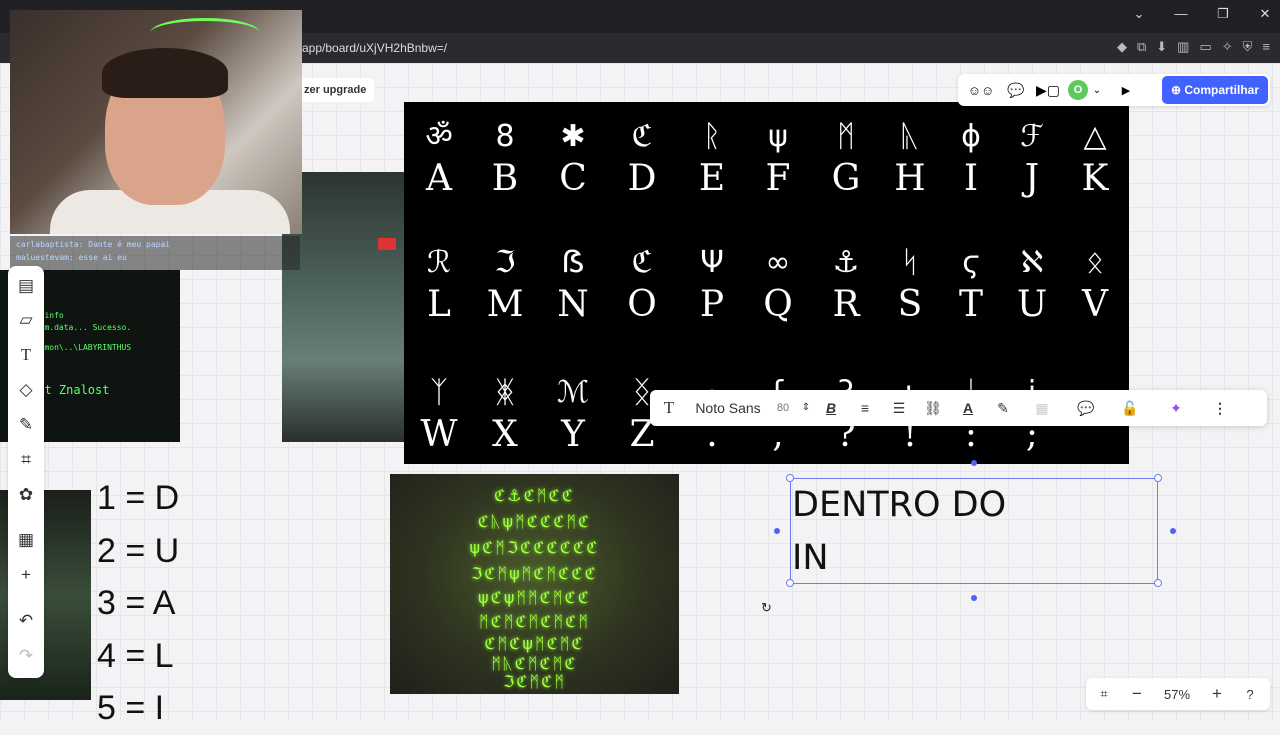  What do you see at coordinates (669, 408) in the screenshot?
I see `text-type-icon: T` at bounding box center [669, 408].